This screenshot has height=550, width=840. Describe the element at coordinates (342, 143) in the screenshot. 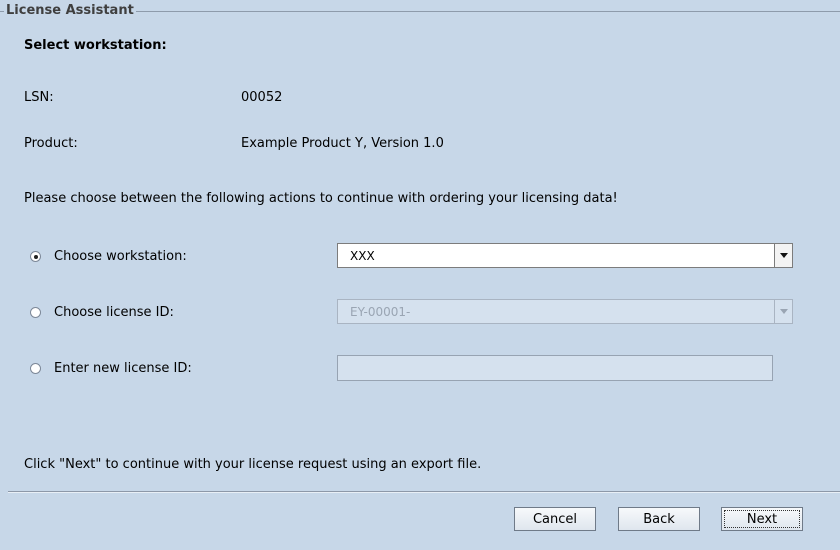

I see `product-value: Example Product Y, Version 1.0` at that location.